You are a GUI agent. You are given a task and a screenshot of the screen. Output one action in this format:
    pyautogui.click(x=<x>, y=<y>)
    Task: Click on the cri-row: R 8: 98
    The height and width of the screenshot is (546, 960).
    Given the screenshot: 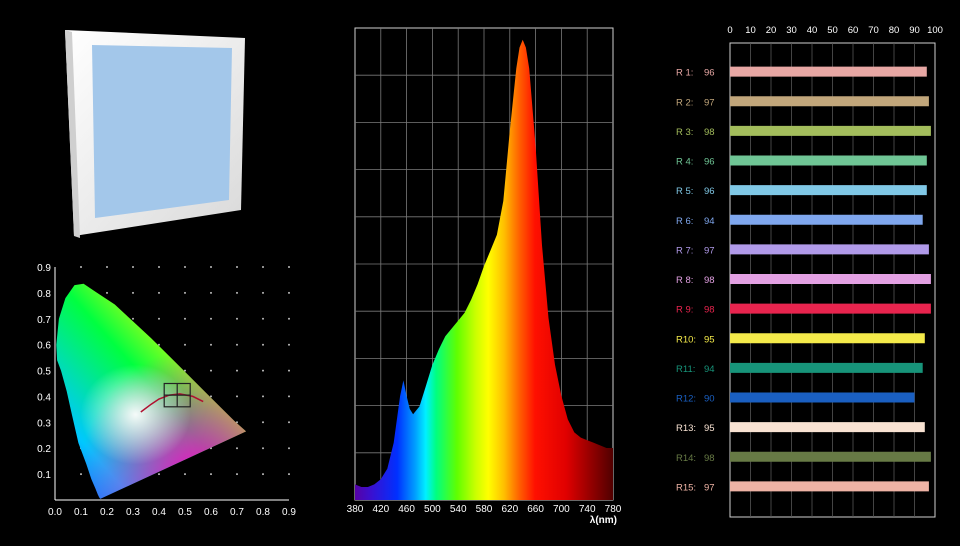 What is the action you would take?
    pyautogui.click(x=803, y=280)
    